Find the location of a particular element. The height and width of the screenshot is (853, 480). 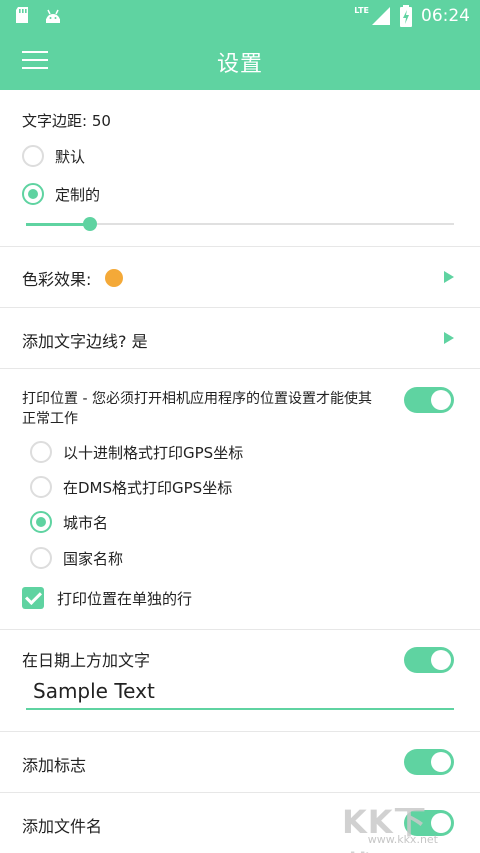

radio-gps-decimal-label: 以十进制格式打印GPS坐标 is located at coordinates (153, 452).